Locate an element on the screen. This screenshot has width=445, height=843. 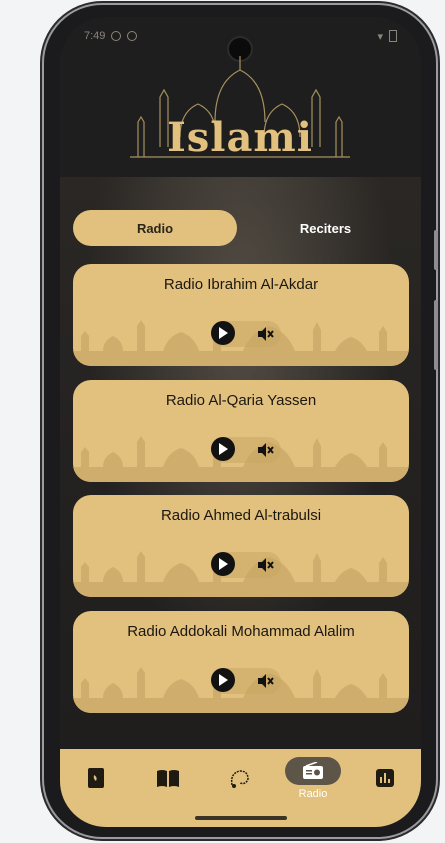
sebha-icon is located at coordinates (239, 779).